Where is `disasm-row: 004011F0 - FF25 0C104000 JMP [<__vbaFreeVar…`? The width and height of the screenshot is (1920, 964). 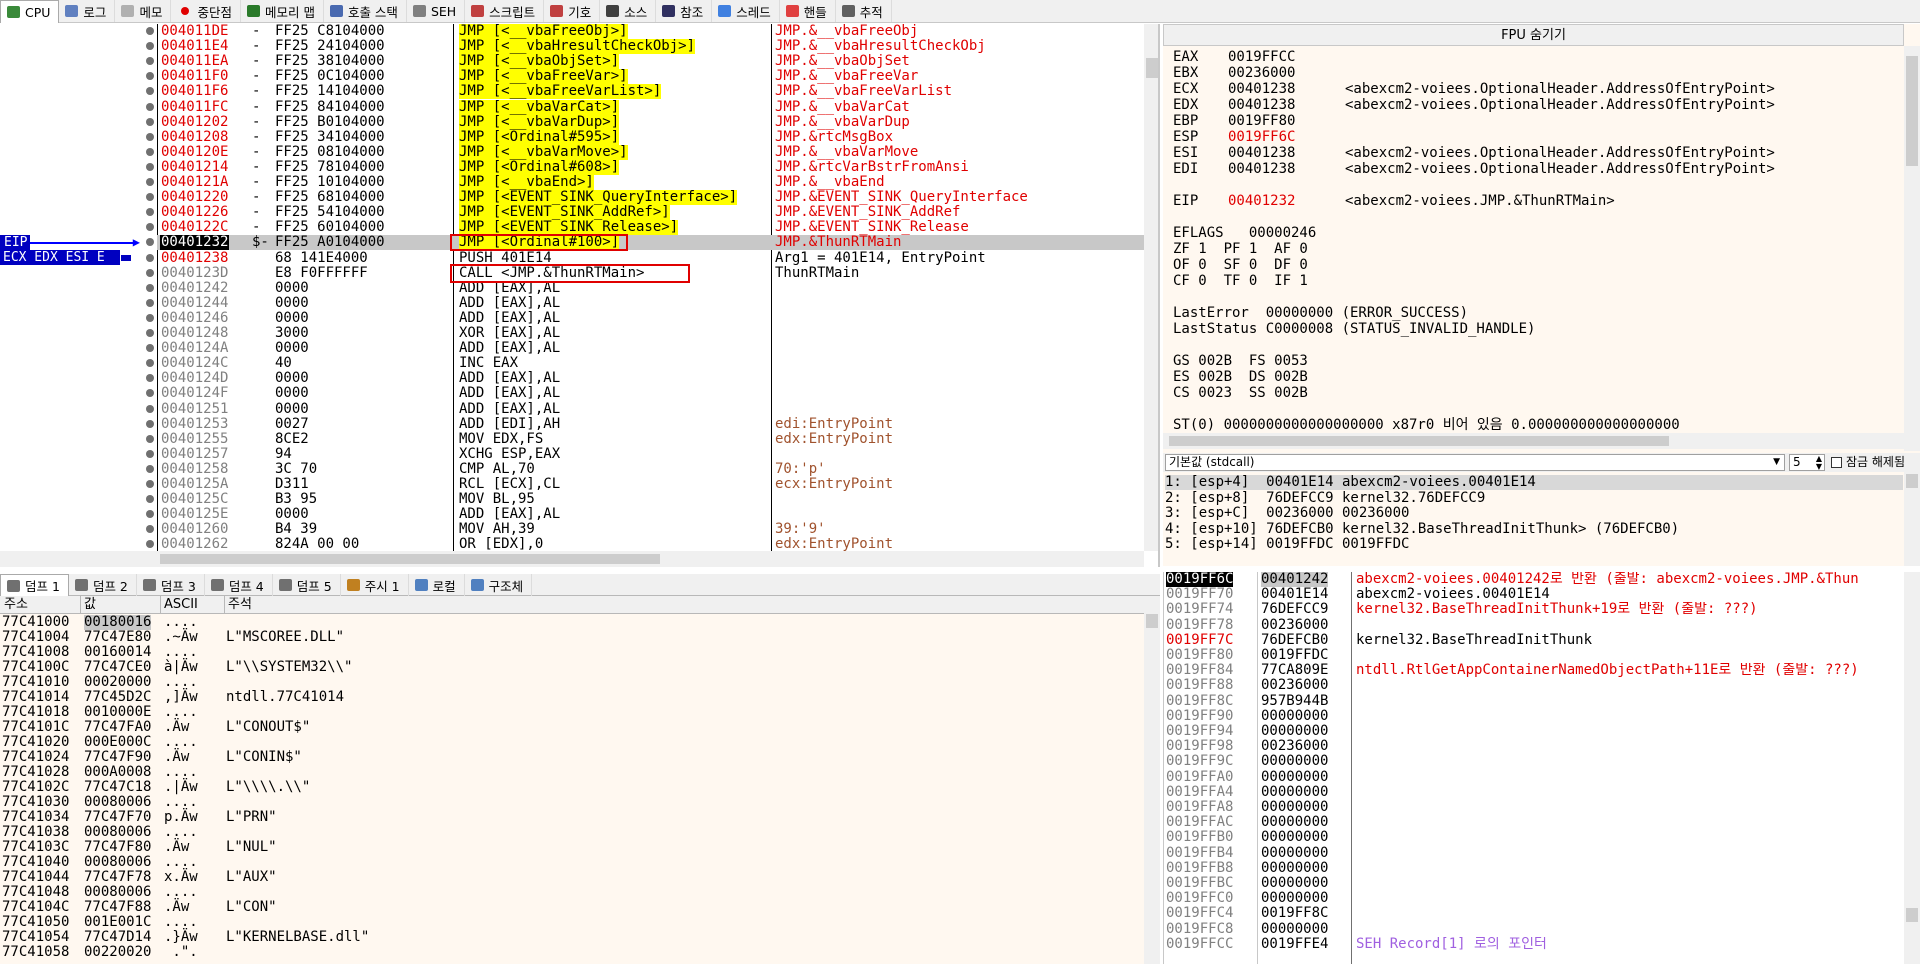 disasm-row: 004011F0 - FF25 0C104000 JMP [<__vbaFreeVar… is located at coordinates (572, 77).